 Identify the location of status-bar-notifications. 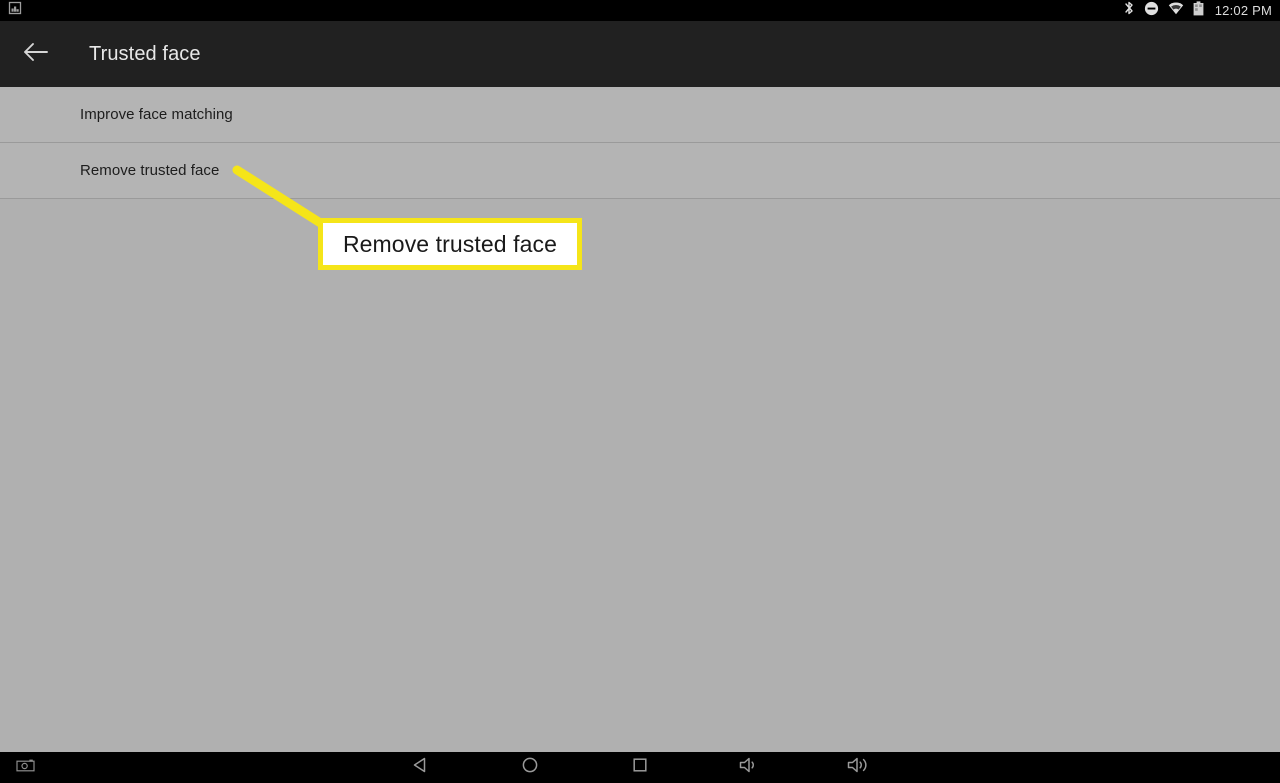
(15, 10).